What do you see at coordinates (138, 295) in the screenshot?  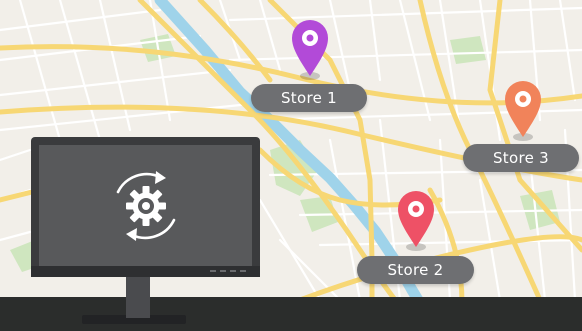 I see `monitor-stand-neck` at bounding box center [138, 295].